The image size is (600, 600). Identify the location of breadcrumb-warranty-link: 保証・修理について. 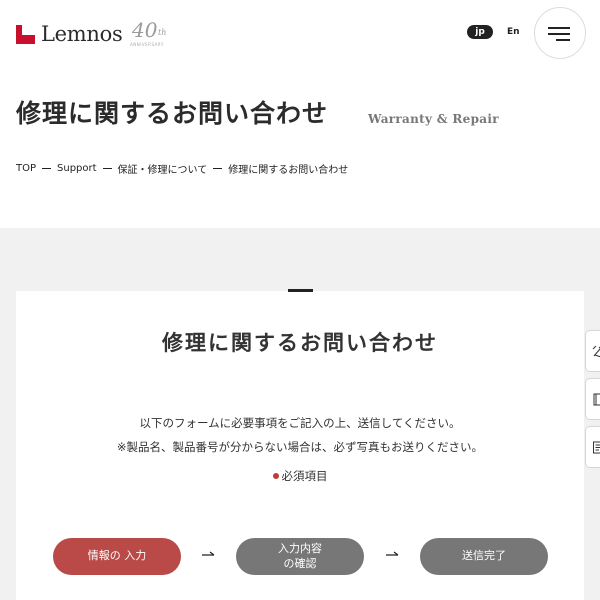
(163, 168).